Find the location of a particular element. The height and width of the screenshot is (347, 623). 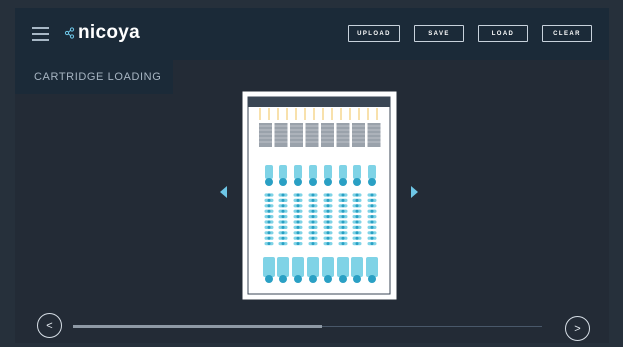

chevron-right-icon: > is located at coordinates (577, 328).